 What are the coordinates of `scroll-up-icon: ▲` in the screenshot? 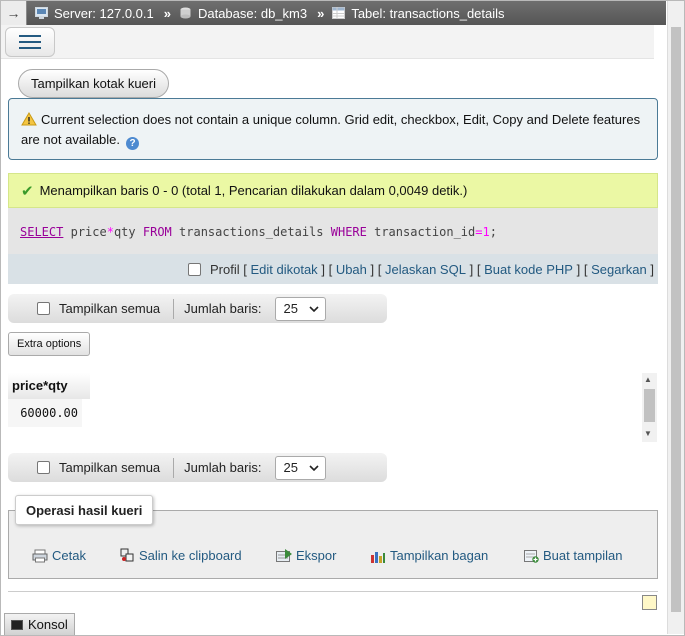 It's located at (648, 379).